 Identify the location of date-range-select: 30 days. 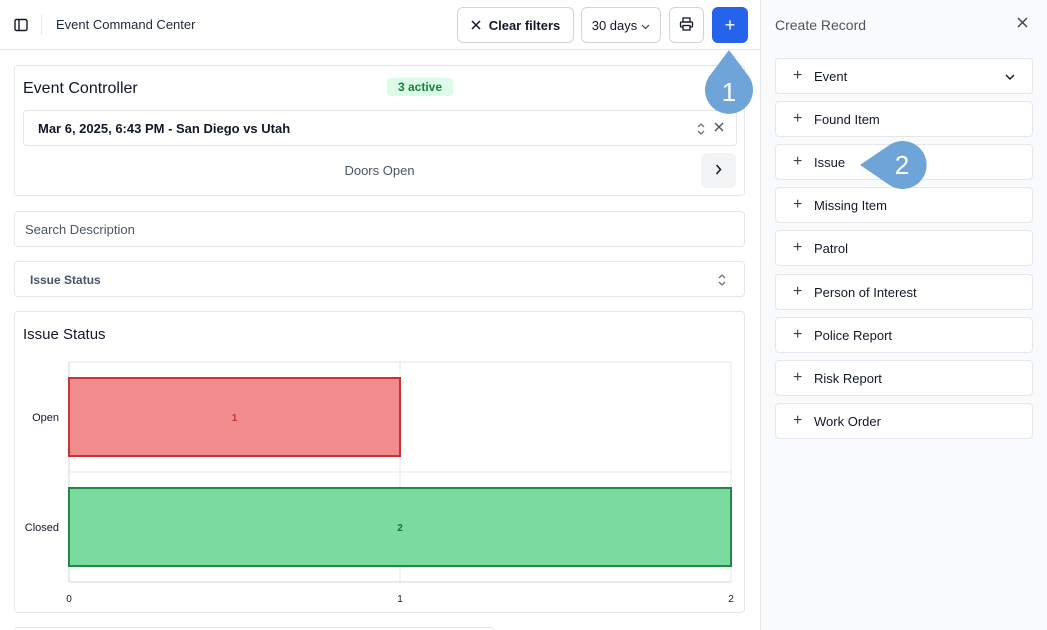
(621, 25).